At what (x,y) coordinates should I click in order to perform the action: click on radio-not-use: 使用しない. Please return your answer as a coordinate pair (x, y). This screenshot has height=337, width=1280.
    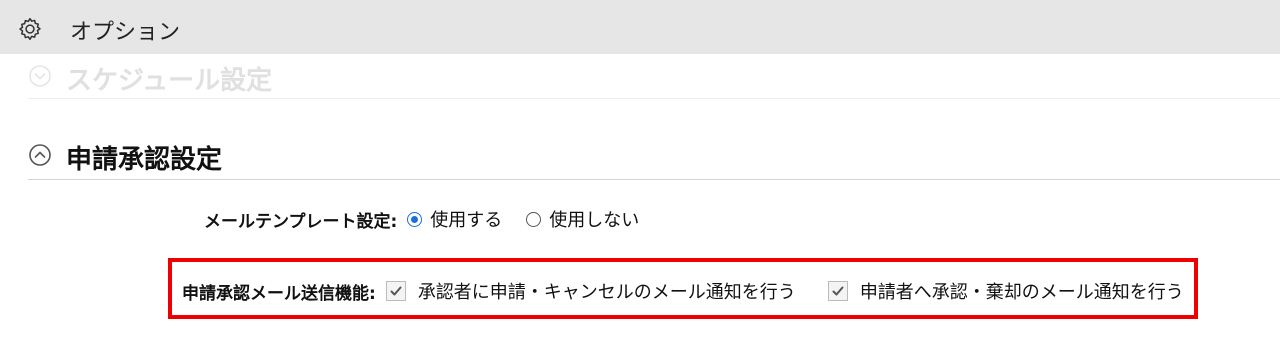
    Looking at the image, I should click on (582, 219).